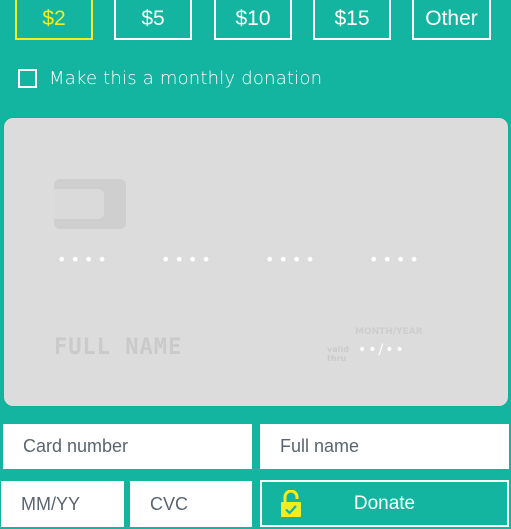 The image size is (511, 529). What do you see at coordinates (191, 504) in the screenshot?
I see `cvc-input` at bounding box center [191, 504].